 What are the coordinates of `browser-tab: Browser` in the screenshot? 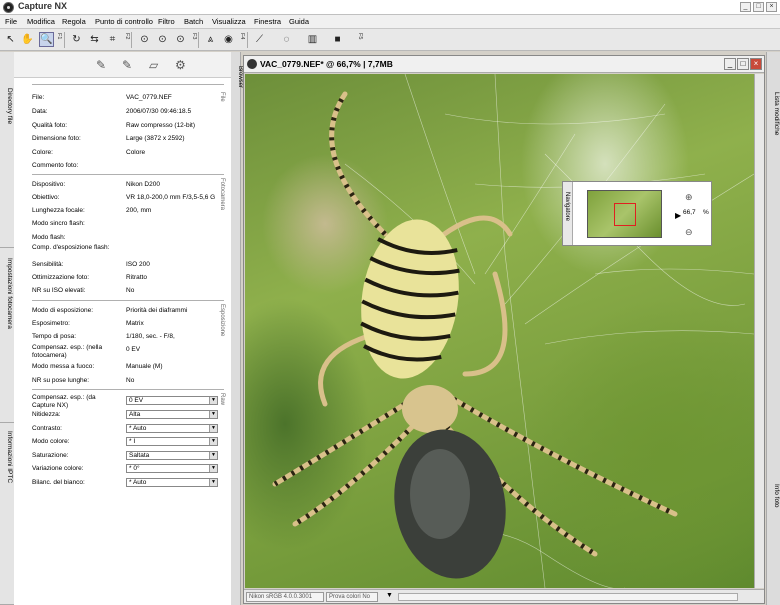 It's located at (237, 328).